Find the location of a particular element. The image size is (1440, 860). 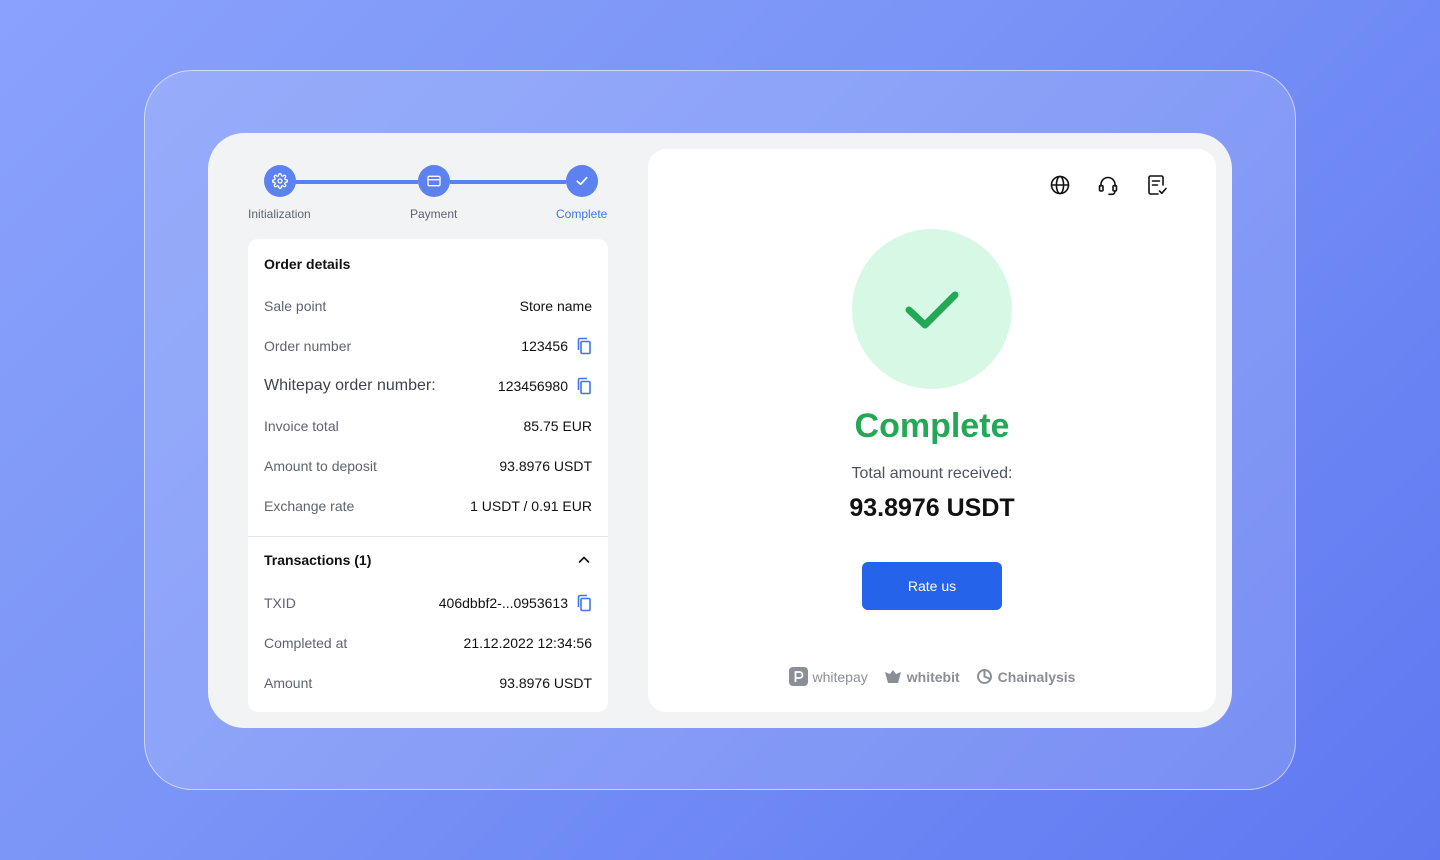

progress-stepper: Initialization Payment Complete is located at coordinates (428, 200).